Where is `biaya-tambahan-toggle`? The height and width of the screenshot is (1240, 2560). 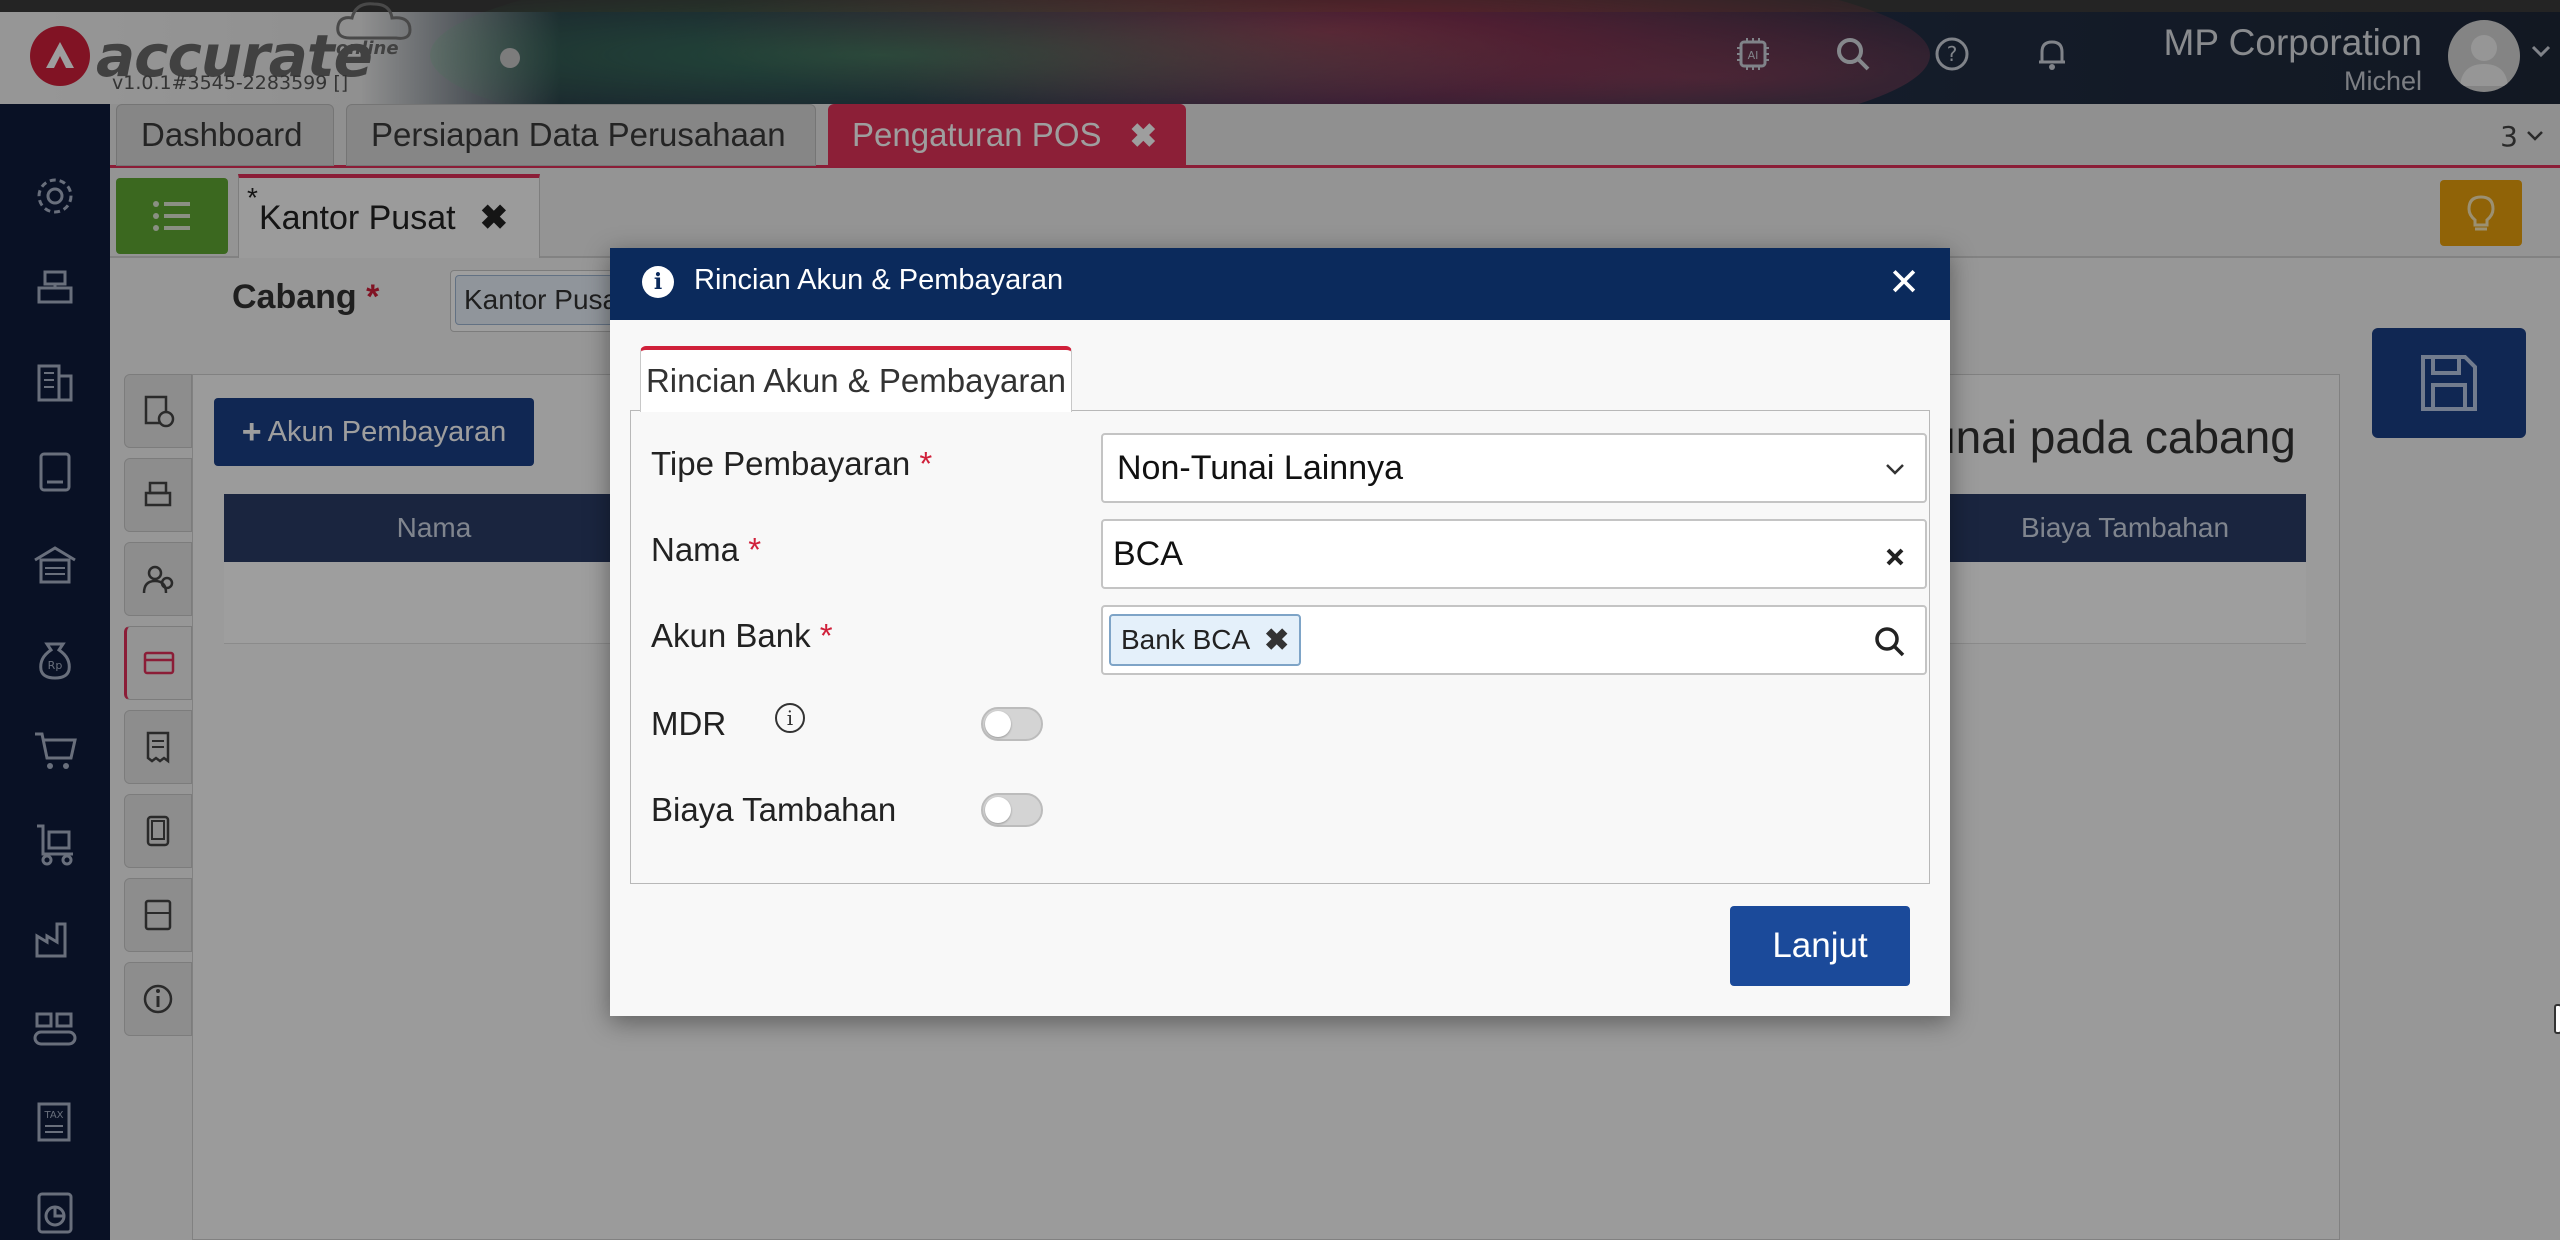 biaya-tambahan-toggle is located at coordinates (1012, 810).